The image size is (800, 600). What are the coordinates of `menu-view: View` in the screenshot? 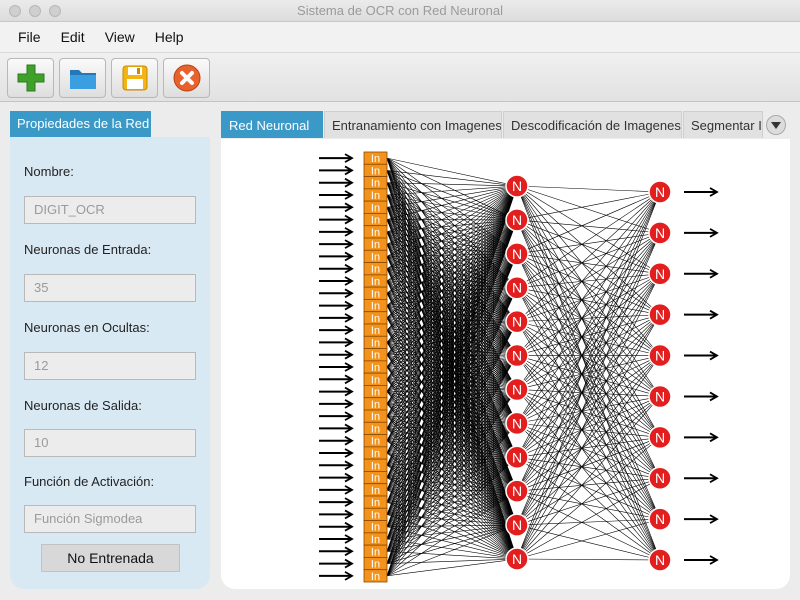 It's located at (120, 37).